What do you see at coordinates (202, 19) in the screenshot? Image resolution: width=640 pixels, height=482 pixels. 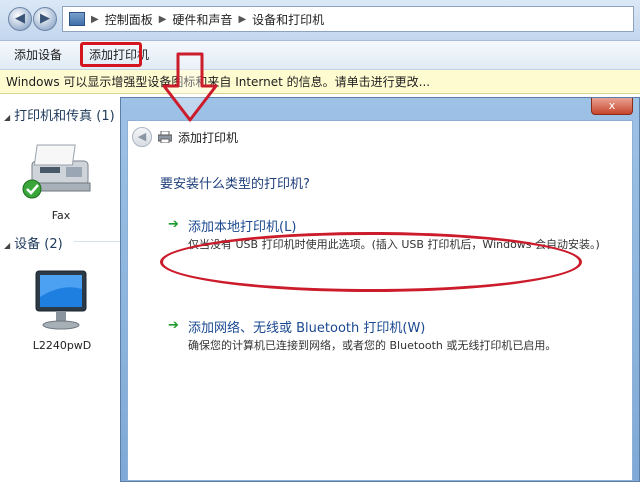 I see `breadcrumb-hardware-sound: 硬件和声音` at bounding box center [202, 19].